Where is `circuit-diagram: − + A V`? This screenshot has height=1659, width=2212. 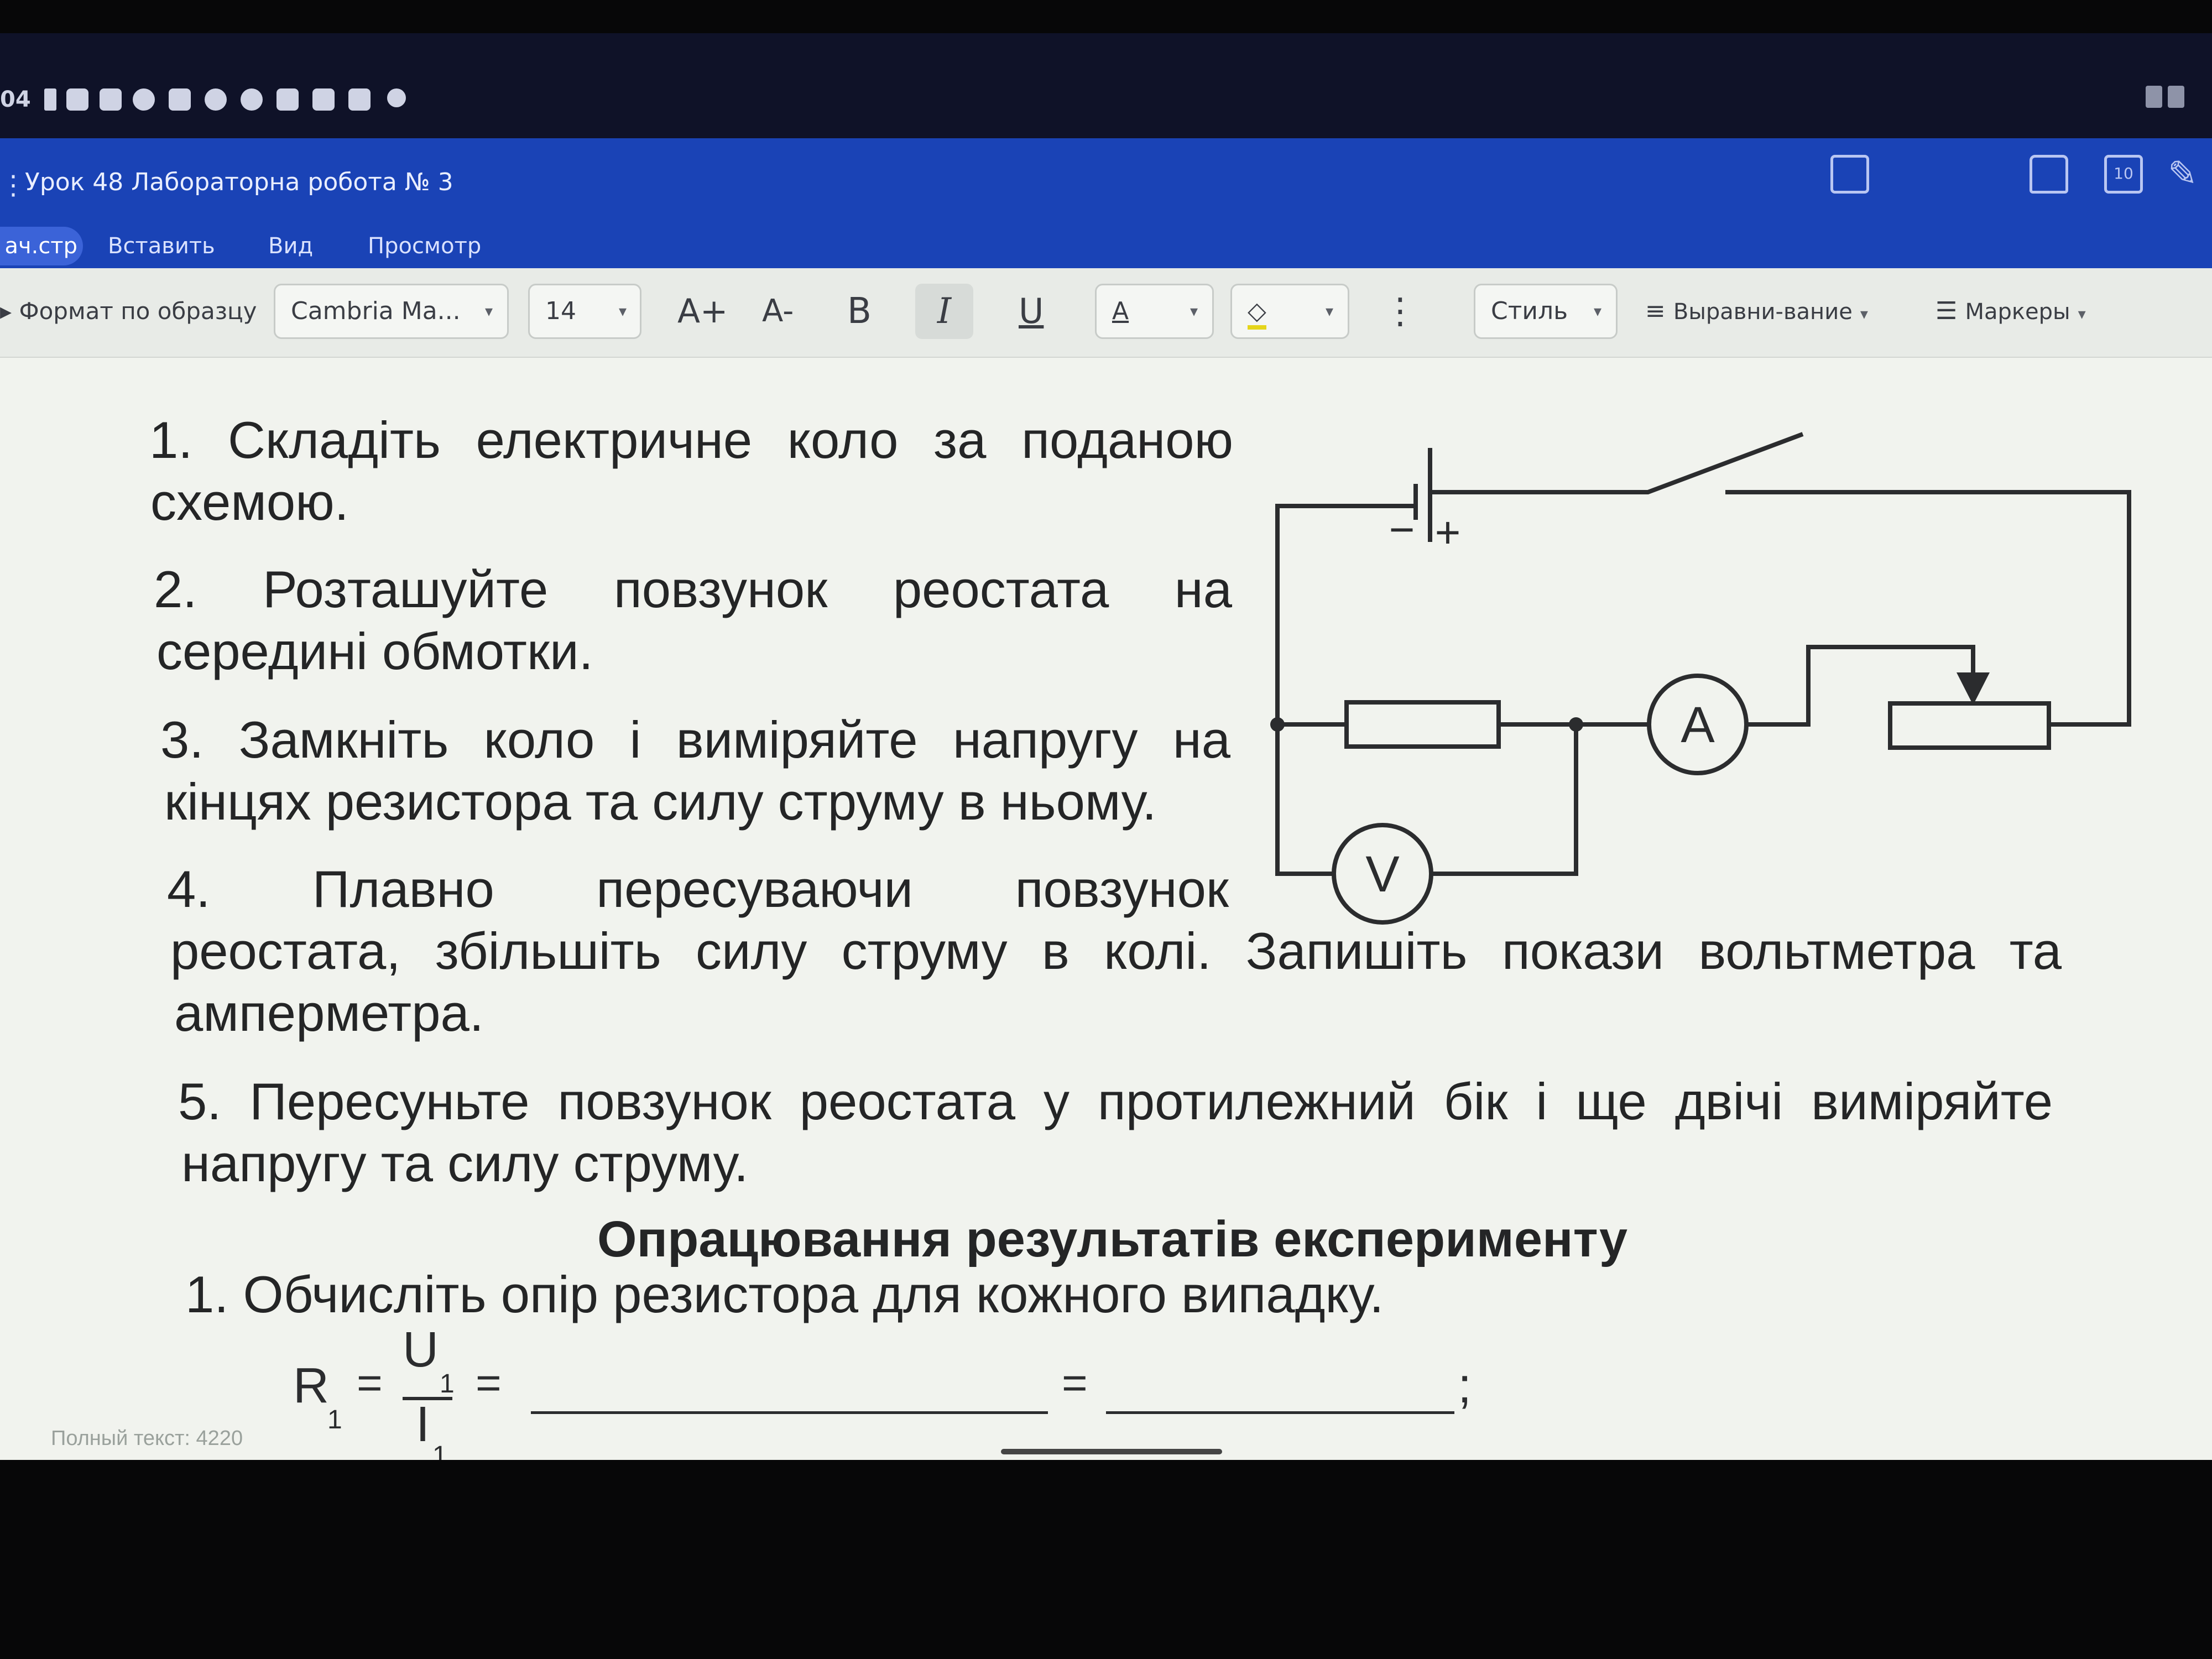 circuit-diagram: − + A V is located at coordinates (1700, 679).